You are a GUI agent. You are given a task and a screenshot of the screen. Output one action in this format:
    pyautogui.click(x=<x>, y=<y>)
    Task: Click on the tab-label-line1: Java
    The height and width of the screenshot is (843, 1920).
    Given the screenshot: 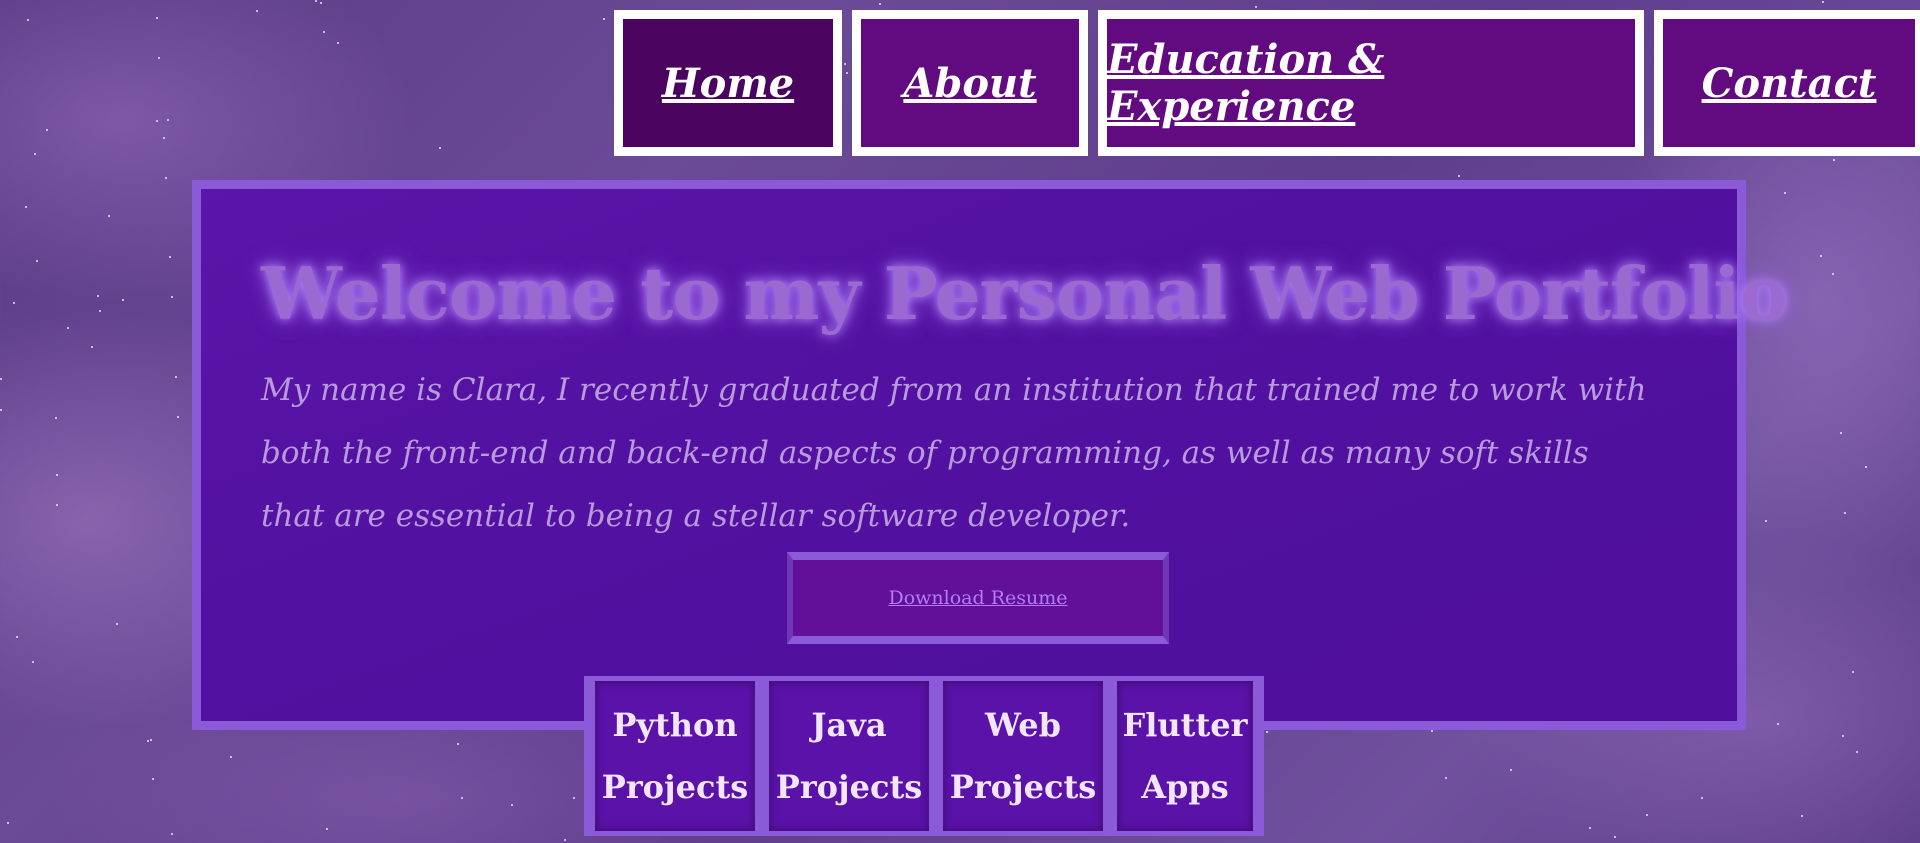 What is the action you would take?
    pyautogui.click(x=849, y=725)
    